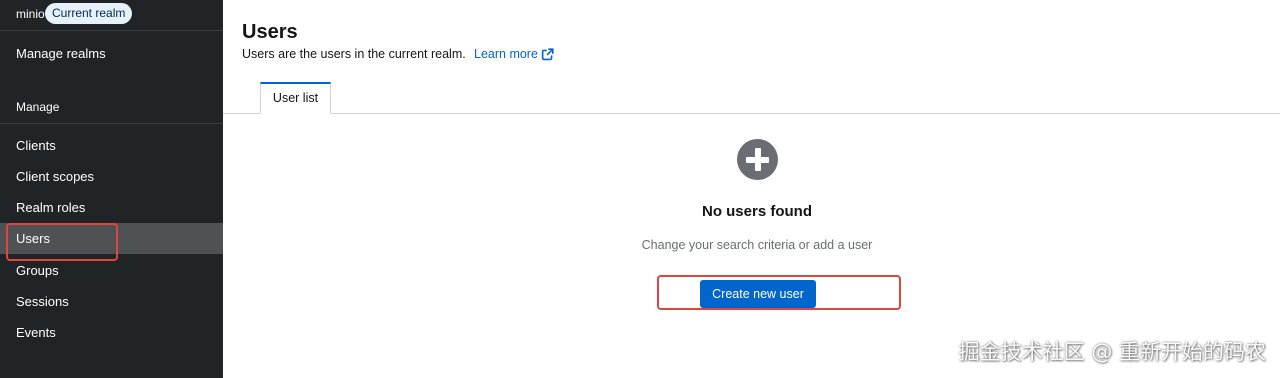 The width and height of the screenshot is (1280, 378). What do you see at coordinates (111, 145) in the screenshot?
I see `sidebar-item-clients: Clients` at bounding box center [111, 145].